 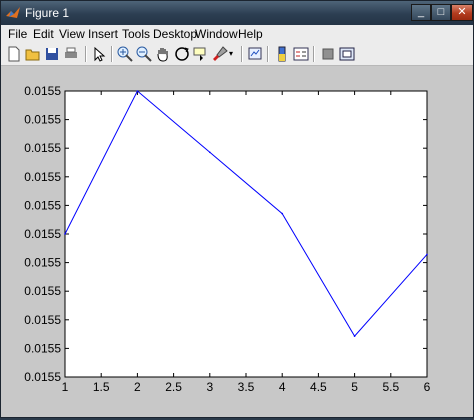 I want to click on colorbar-icon, so click(x=282, y=54).